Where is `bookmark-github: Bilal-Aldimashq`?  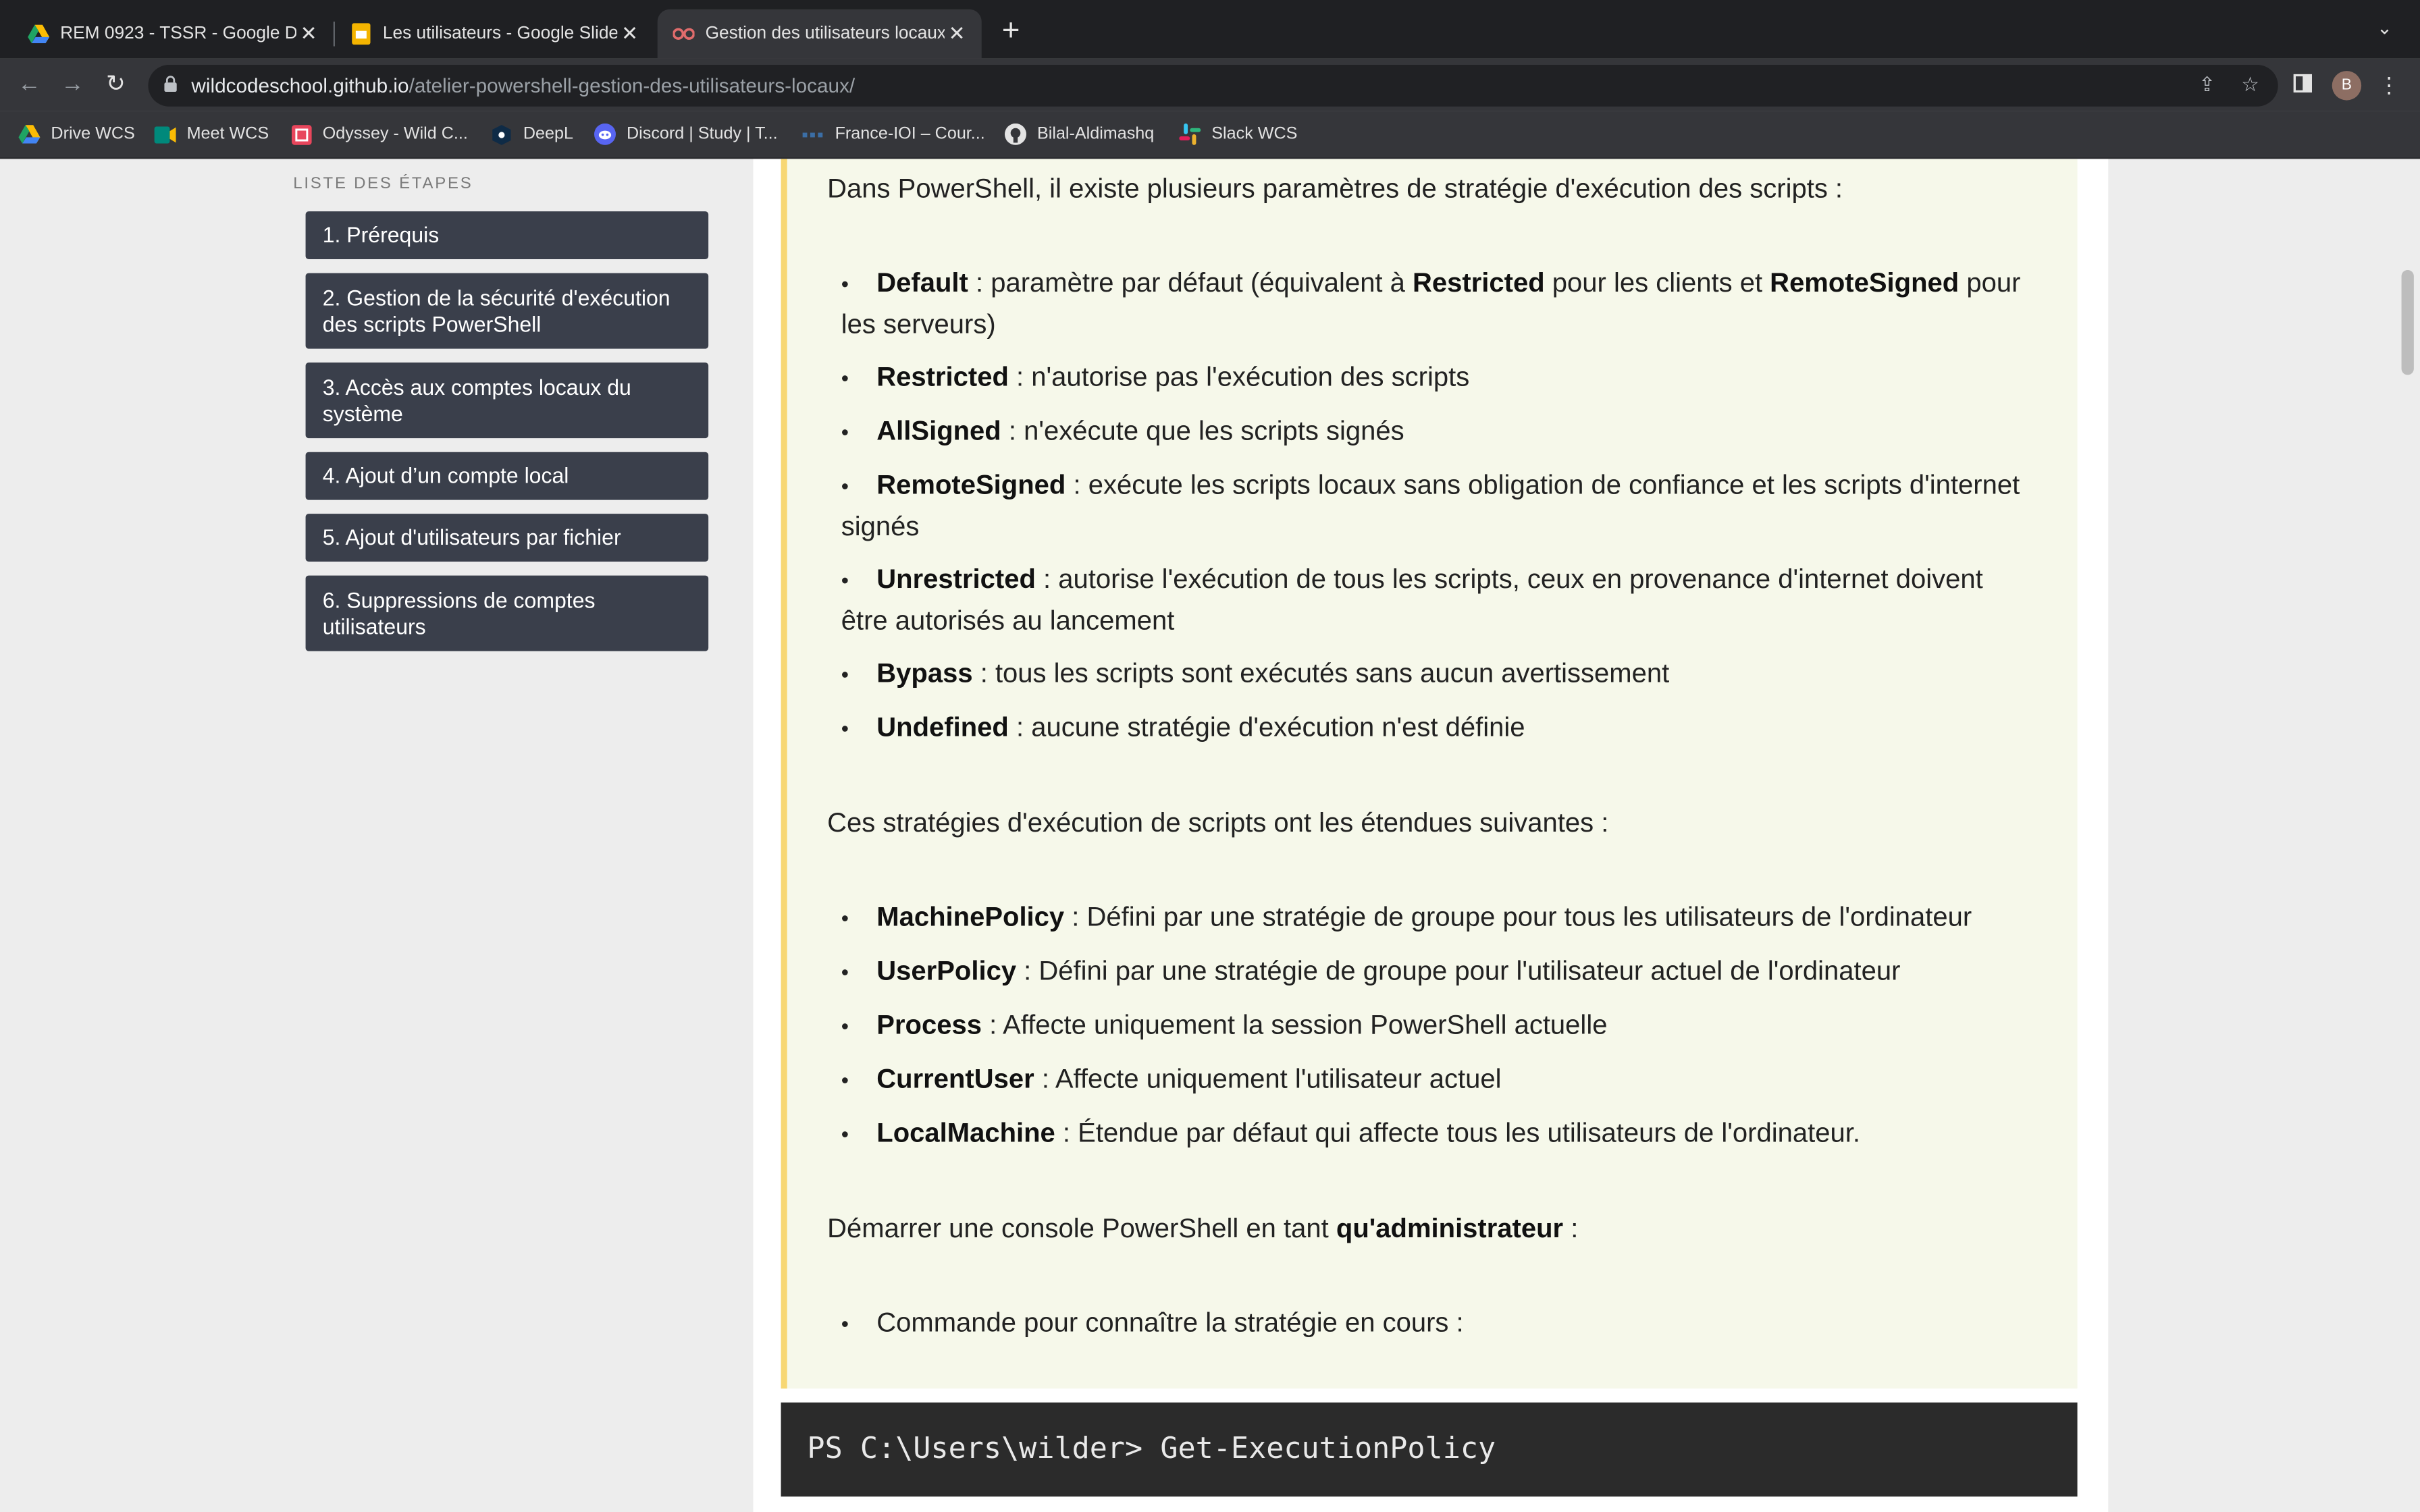
bookmark-github: Bilal-Aldimashq is located at coordinates (1079, 134).